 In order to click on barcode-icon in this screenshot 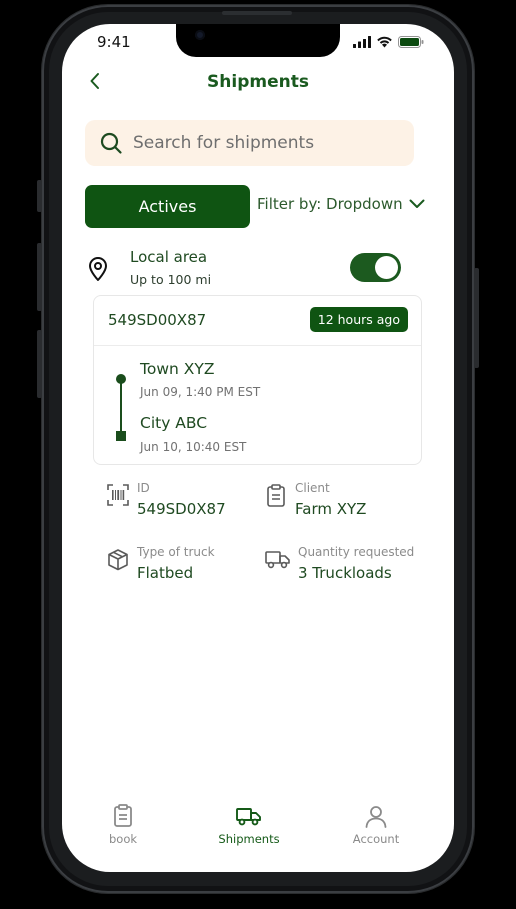, I will do `click(118, 495)`.